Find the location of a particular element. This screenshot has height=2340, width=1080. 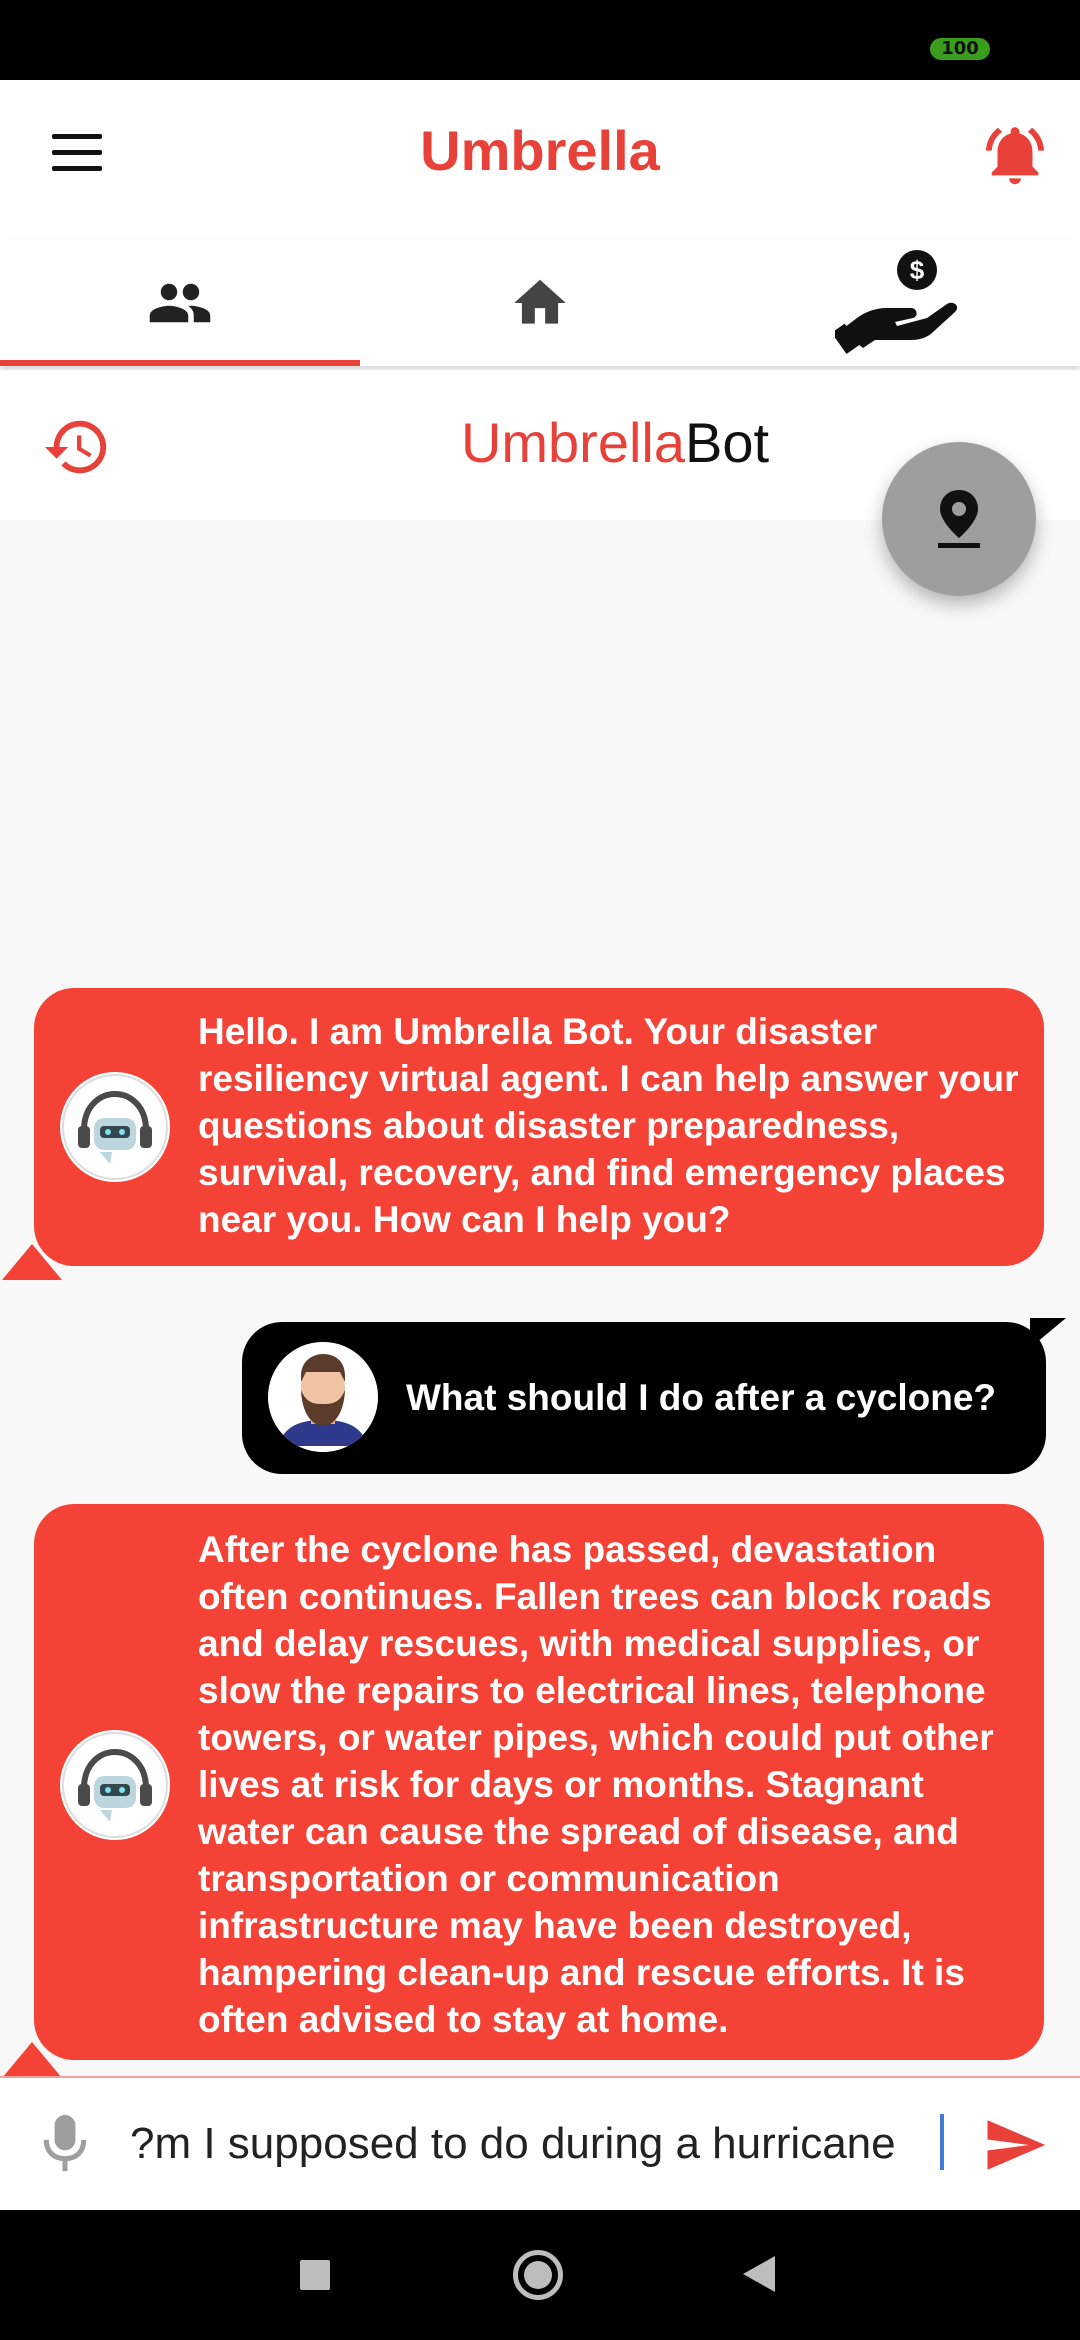

send-icon is located at coordinates (1015, 2145).